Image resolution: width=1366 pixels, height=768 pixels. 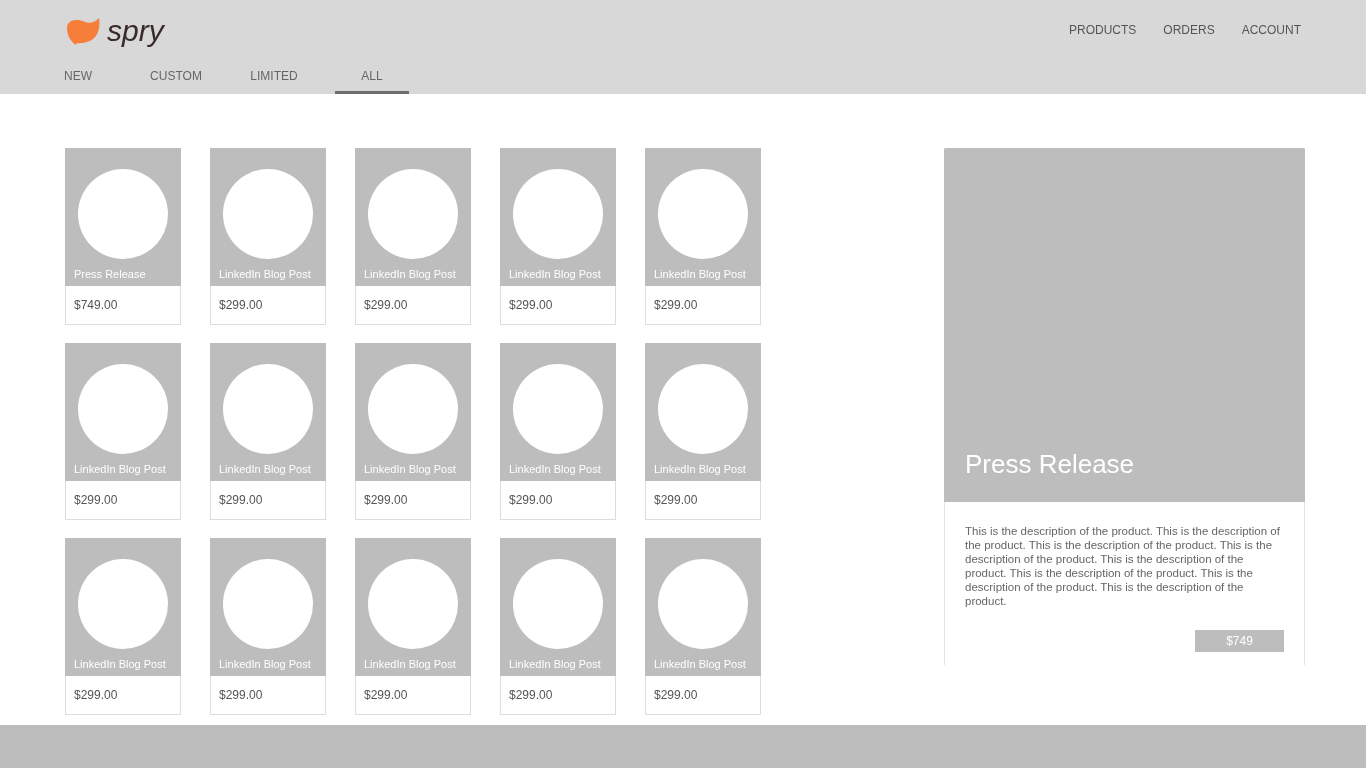 I want to click on logo-text: spry, so click(x=135, y=31).